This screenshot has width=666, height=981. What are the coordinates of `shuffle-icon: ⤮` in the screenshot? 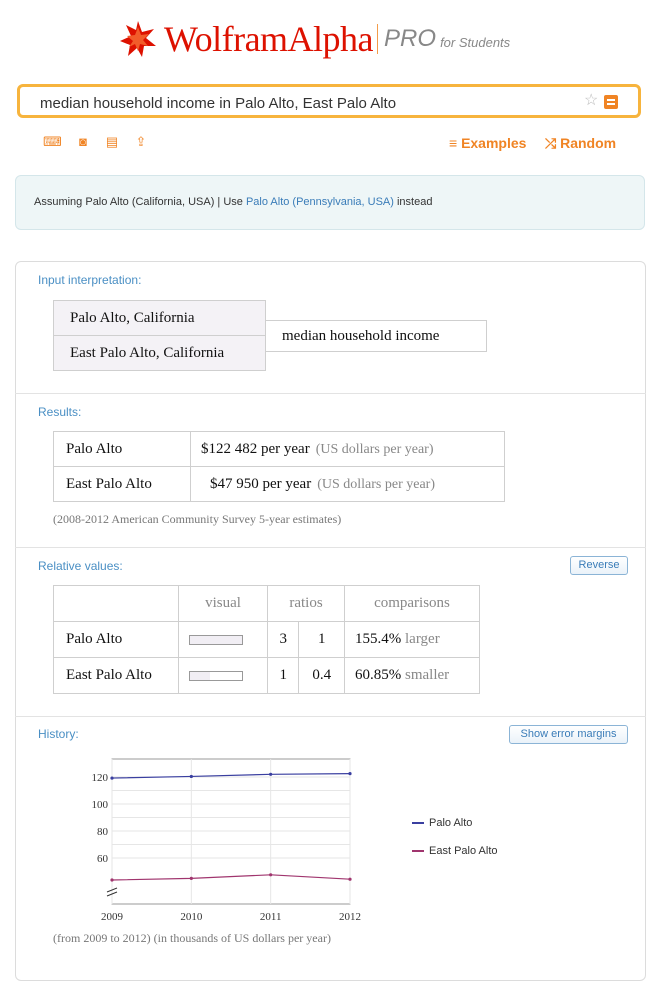 It's located at (553, 143).